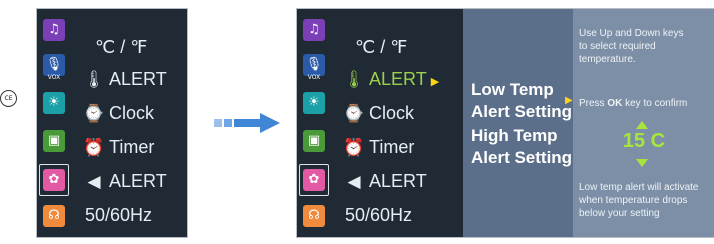 Image resolution: width=714 pixels, height=244 pixels. Describe the element at coordinates (569, 100) in the screenshot. I see `selection-arrow-icon: ▶` at that location.